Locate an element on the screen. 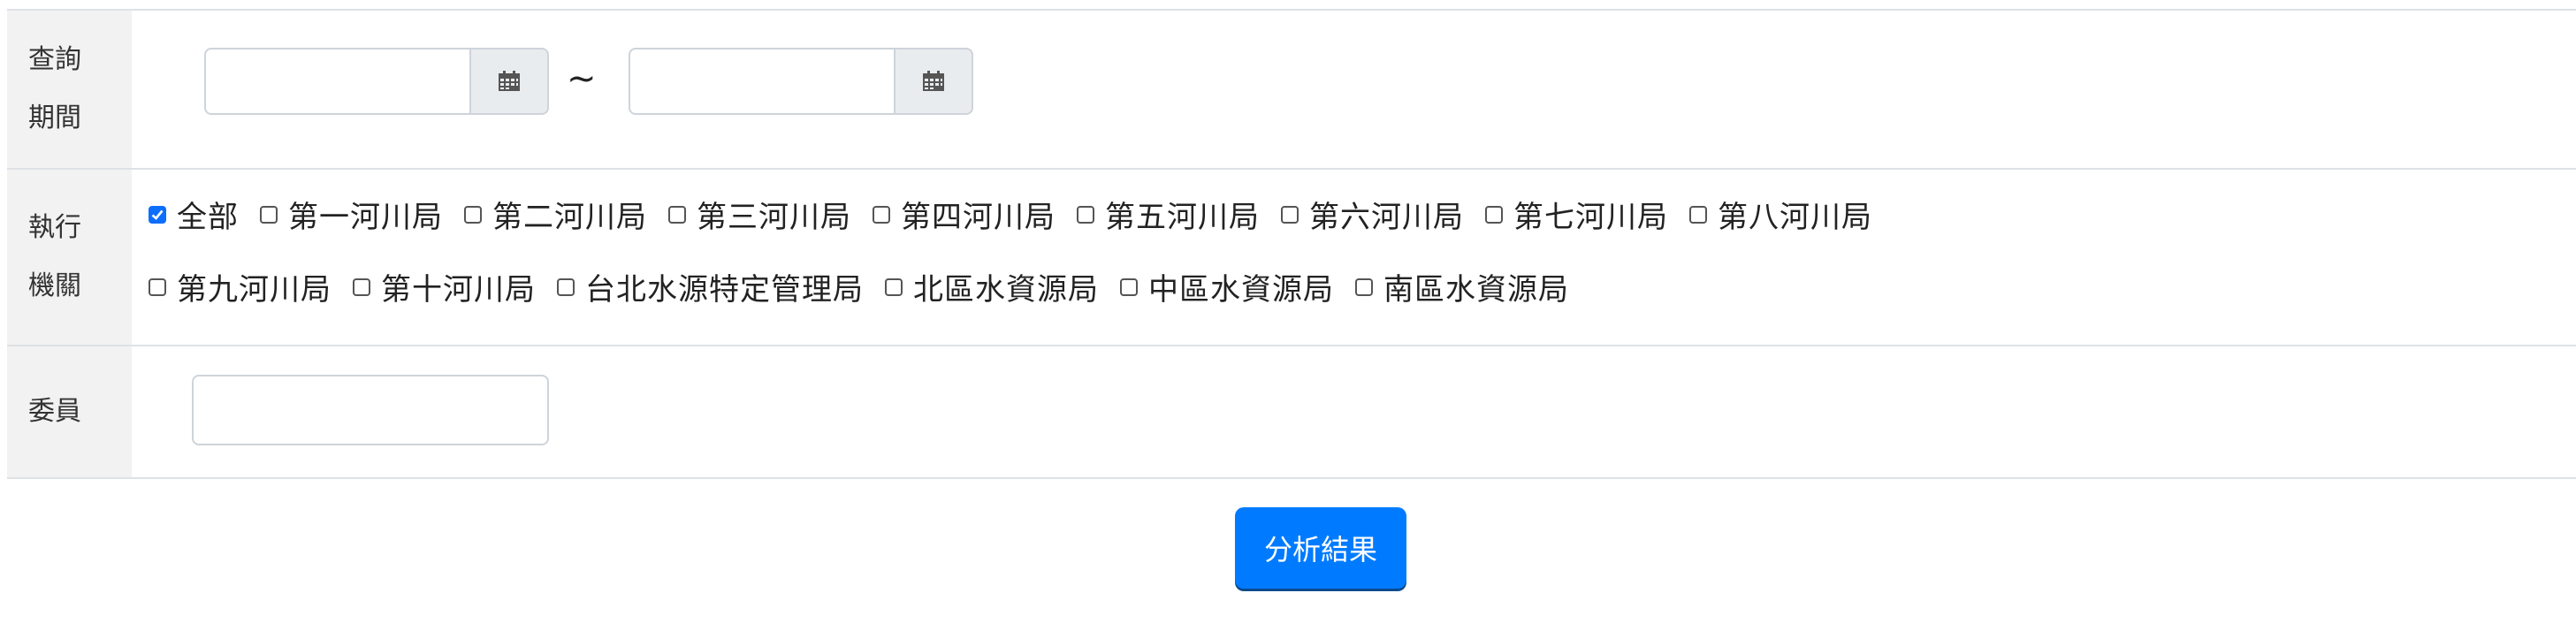 This screenshot has width=2576, height=631. end-calendar-button is located at coordinates (933, 81).